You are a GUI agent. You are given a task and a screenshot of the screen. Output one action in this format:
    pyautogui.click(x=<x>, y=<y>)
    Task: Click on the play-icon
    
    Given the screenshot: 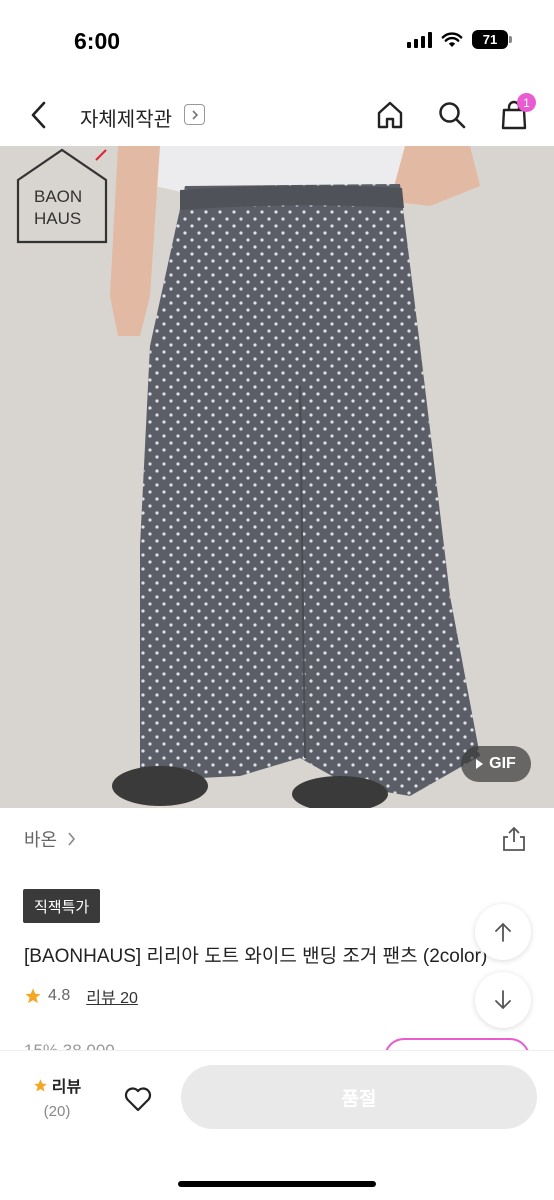 What is the action you would take?
    pyautogui.click(x=480, y=764)
    